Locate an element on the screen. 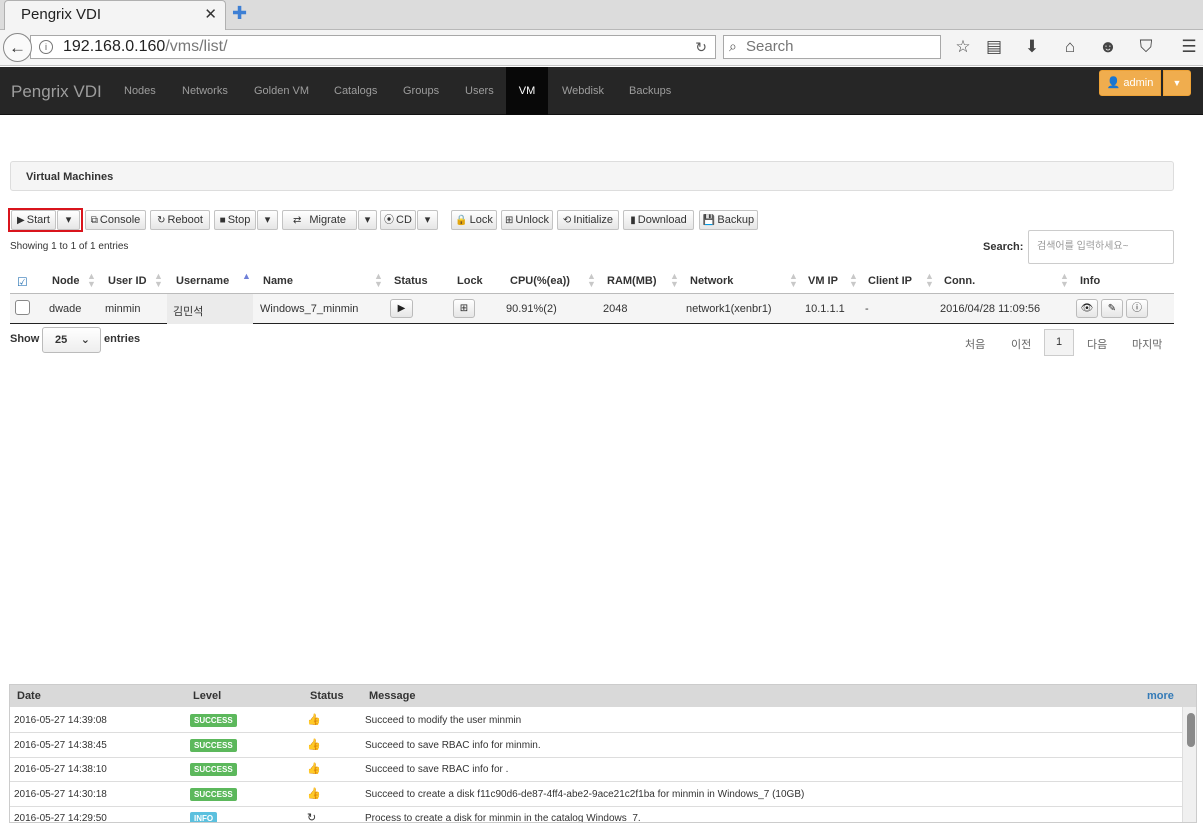 This screenshot has width=1203, height=823. start-dropdown-button: ▾ is located at coordinates (68, 220).